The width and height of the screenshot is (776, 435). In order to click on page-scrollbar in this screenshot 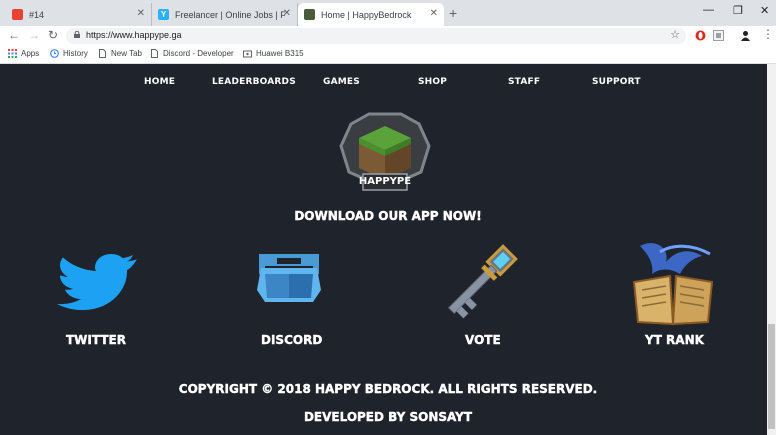, I will do `click(771, 249)`.